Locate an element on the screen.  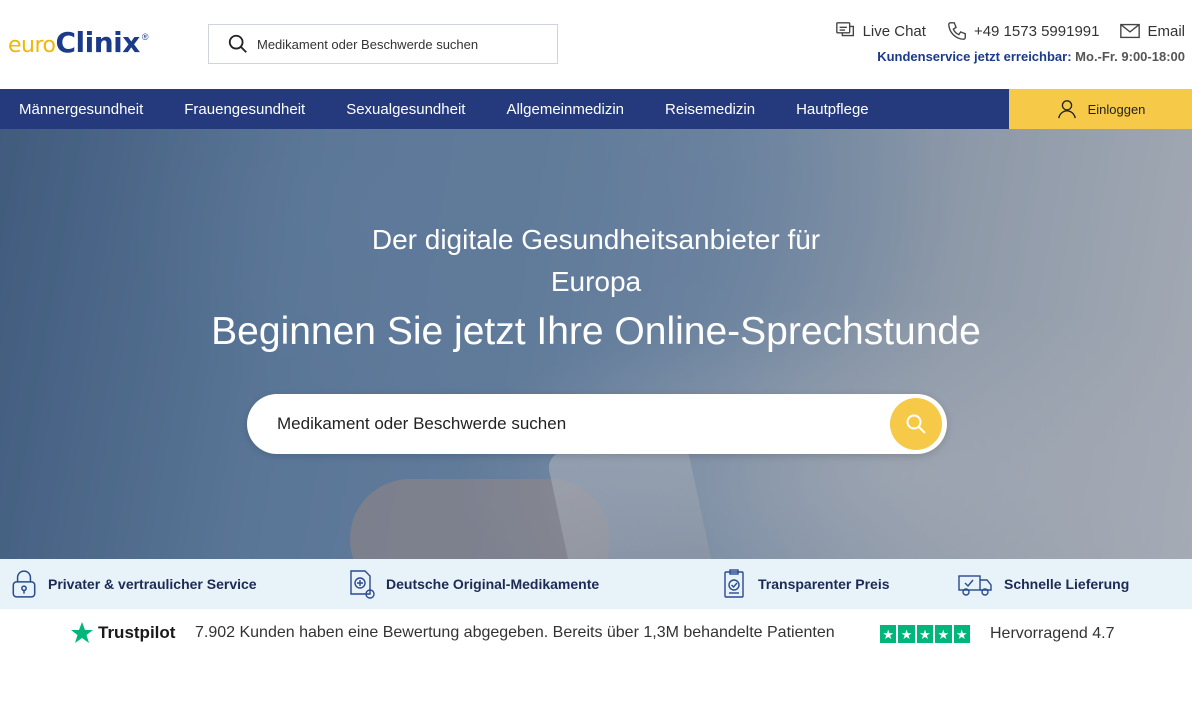
contact-links: Live Chat +49 1573 5991991 Email is located at coordinates (1010, 31).